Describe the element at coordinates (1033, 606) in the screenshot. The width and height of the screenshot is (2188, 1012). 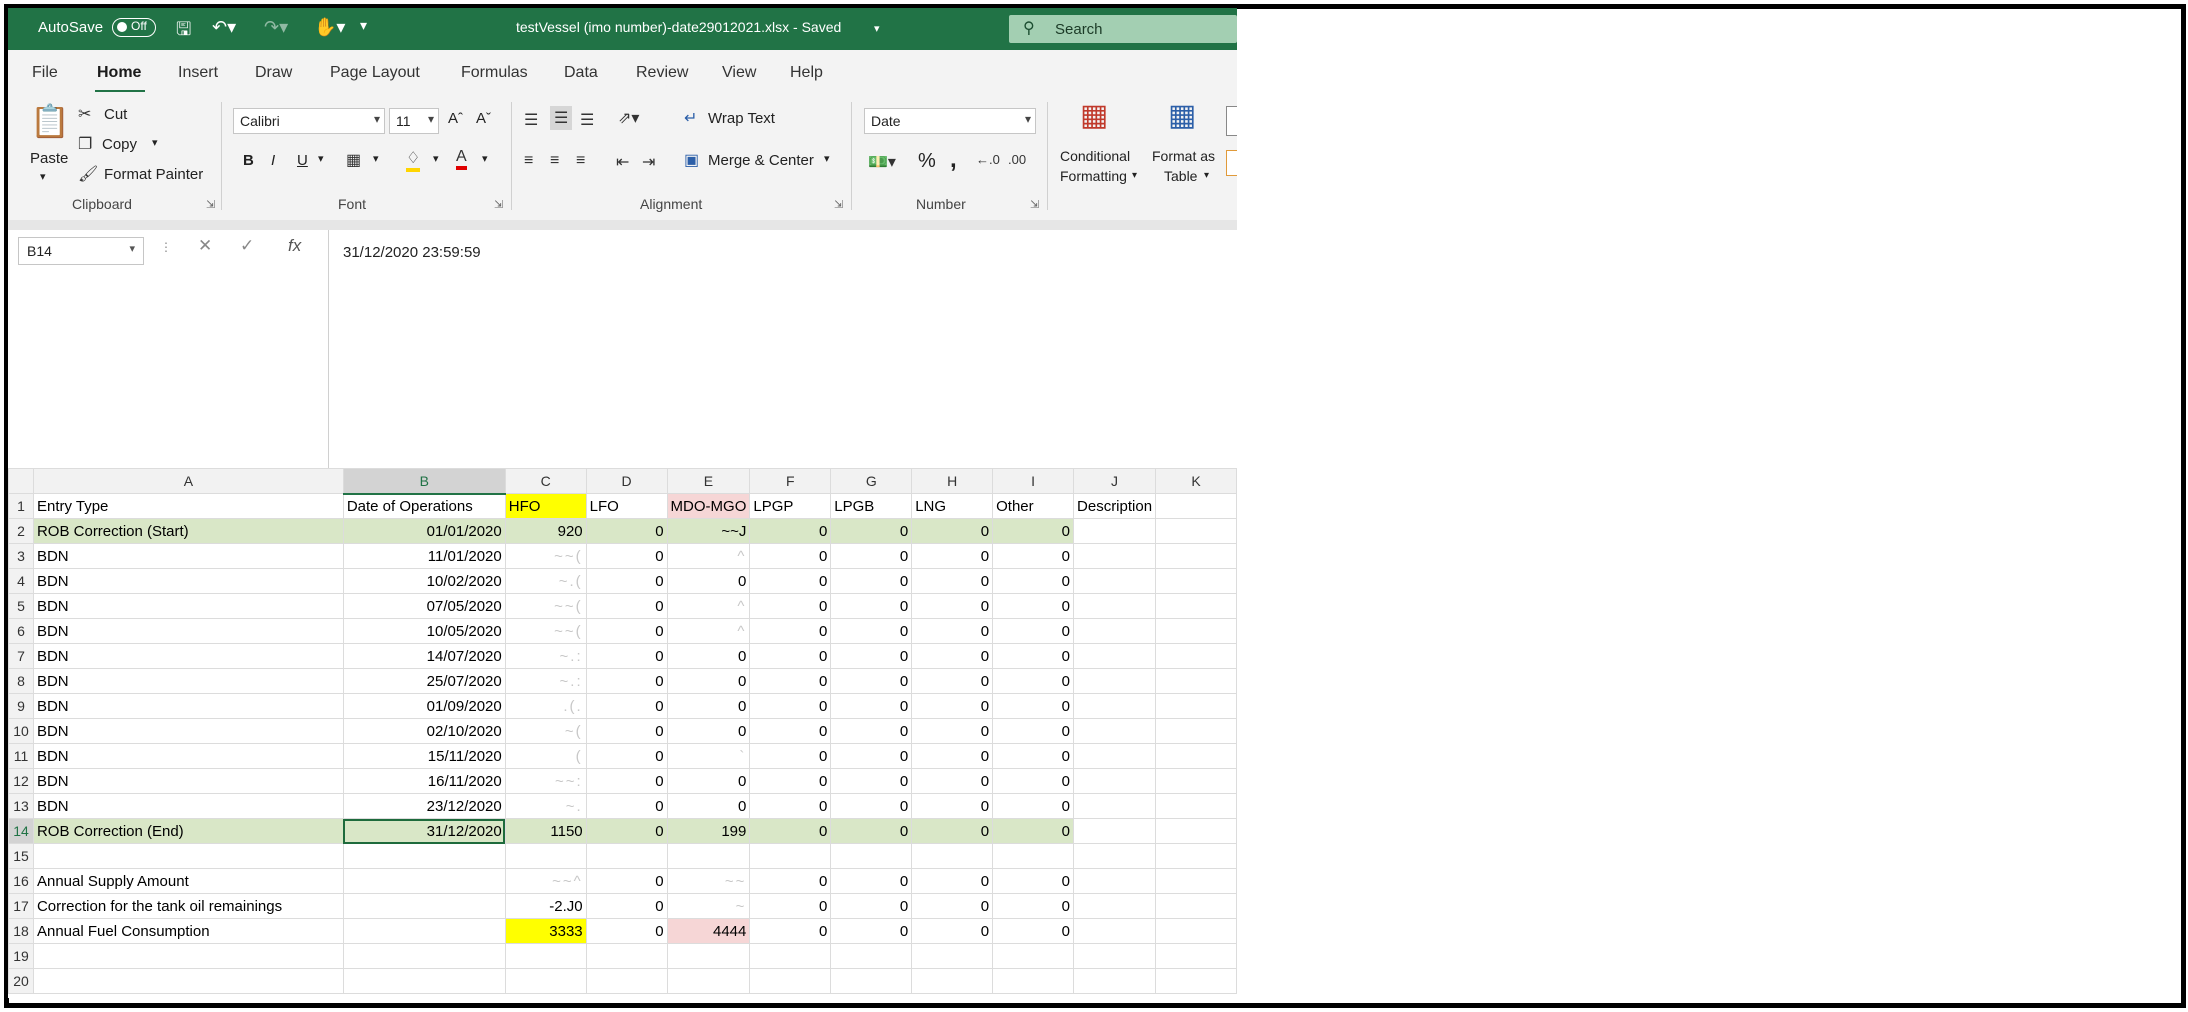
I see `cell-i5: 0` at that location.